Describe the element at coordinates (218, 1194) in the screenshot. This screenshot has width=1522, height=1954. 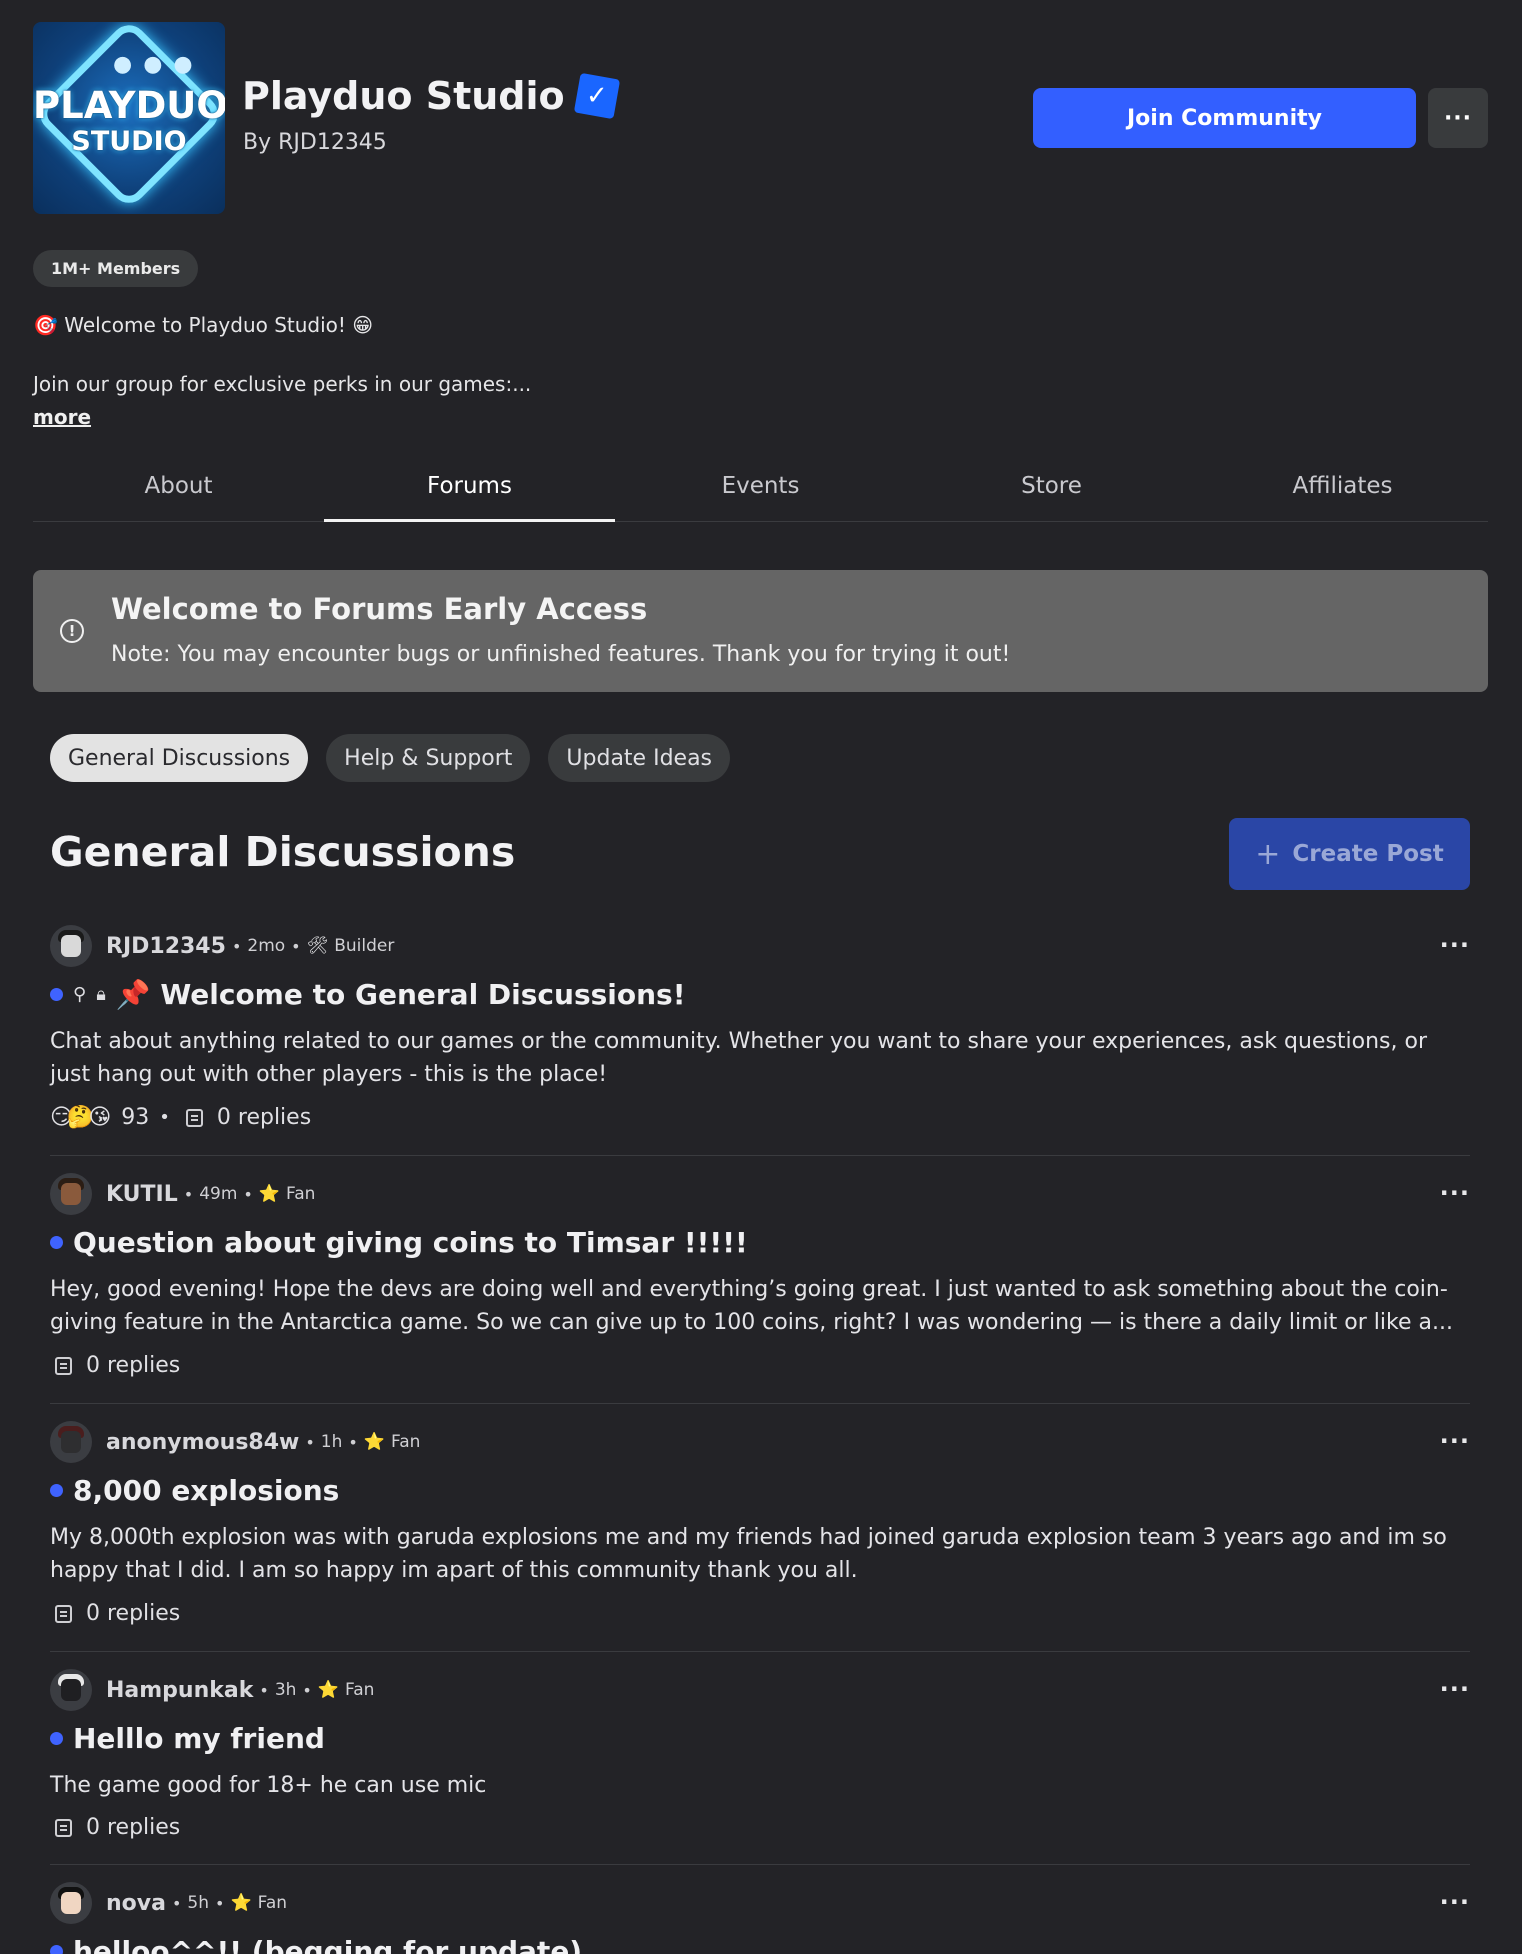
I see `post-time: 49m` at that location.